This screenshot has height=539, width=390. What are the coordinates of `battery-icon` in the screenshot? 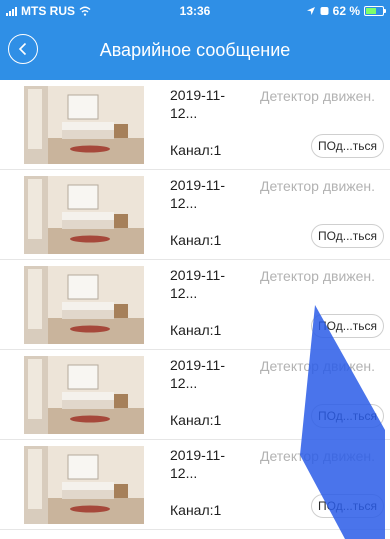 It's located at (375, 11).